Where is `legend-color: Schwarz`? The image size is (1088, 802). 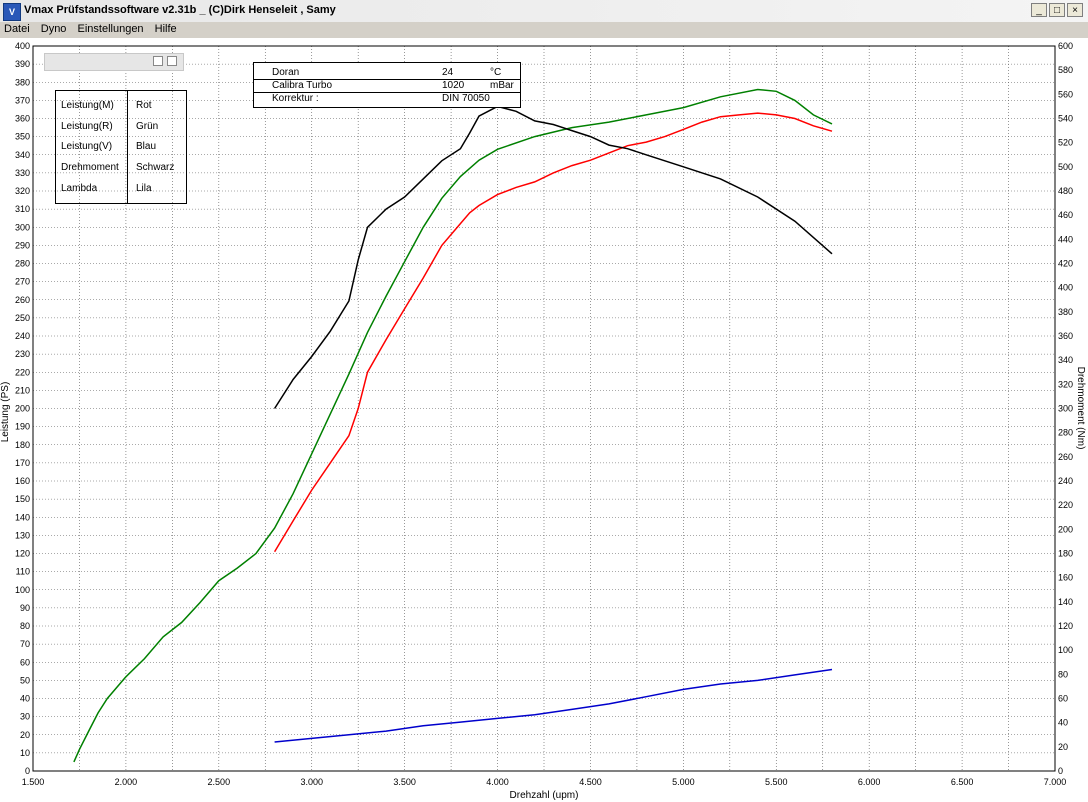 legend-color: Schwarz is located at coordinates (155, 167).